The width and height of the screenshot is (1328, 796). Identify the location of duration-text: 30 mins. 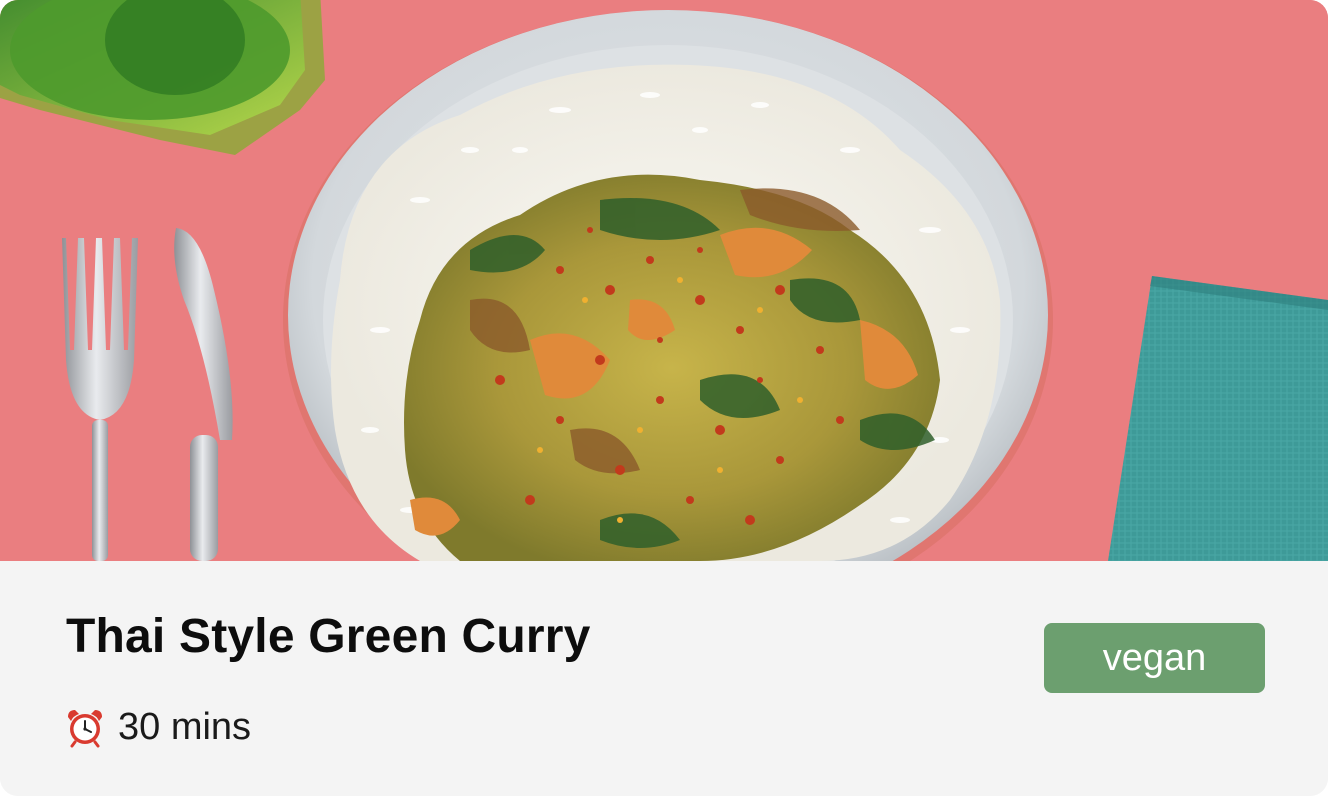
(185, 727).